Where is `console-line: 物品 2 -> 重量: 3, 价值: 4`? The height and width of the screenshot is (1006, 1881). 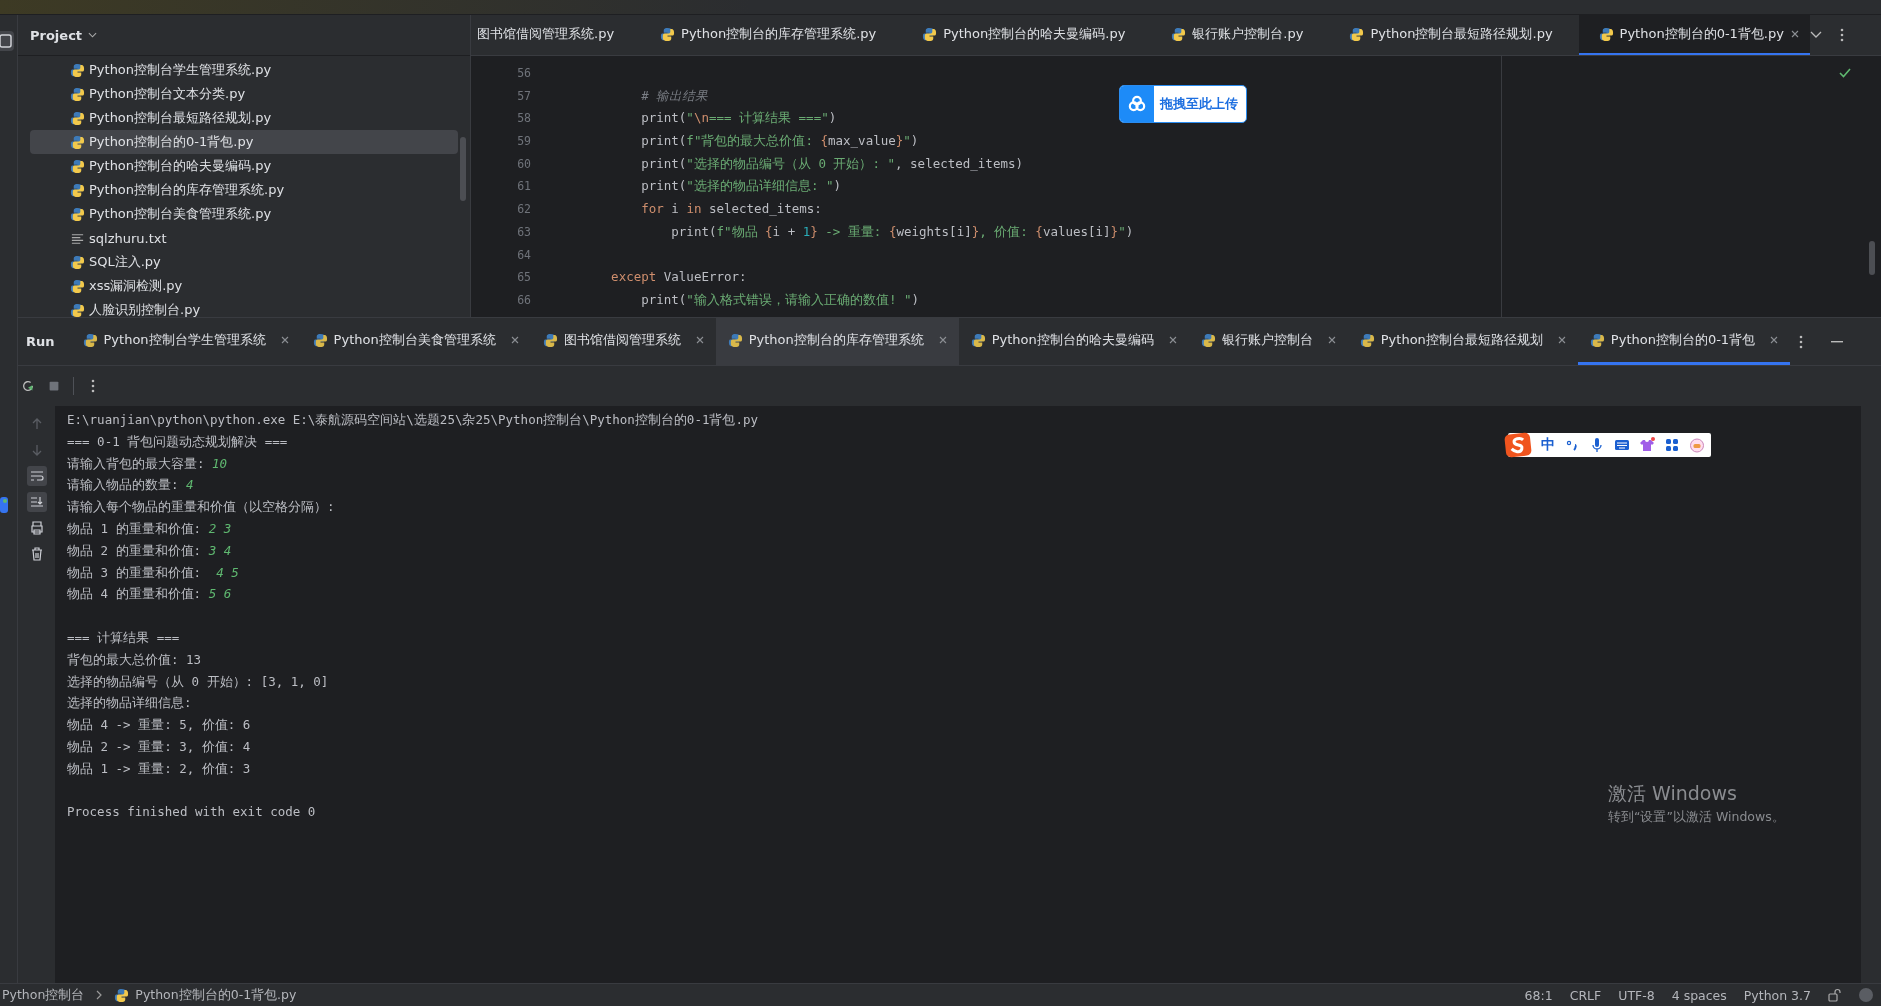
console-line: 物品 2 -> 重量: 3, 价值: 4 is located at coordinates (159, 746).